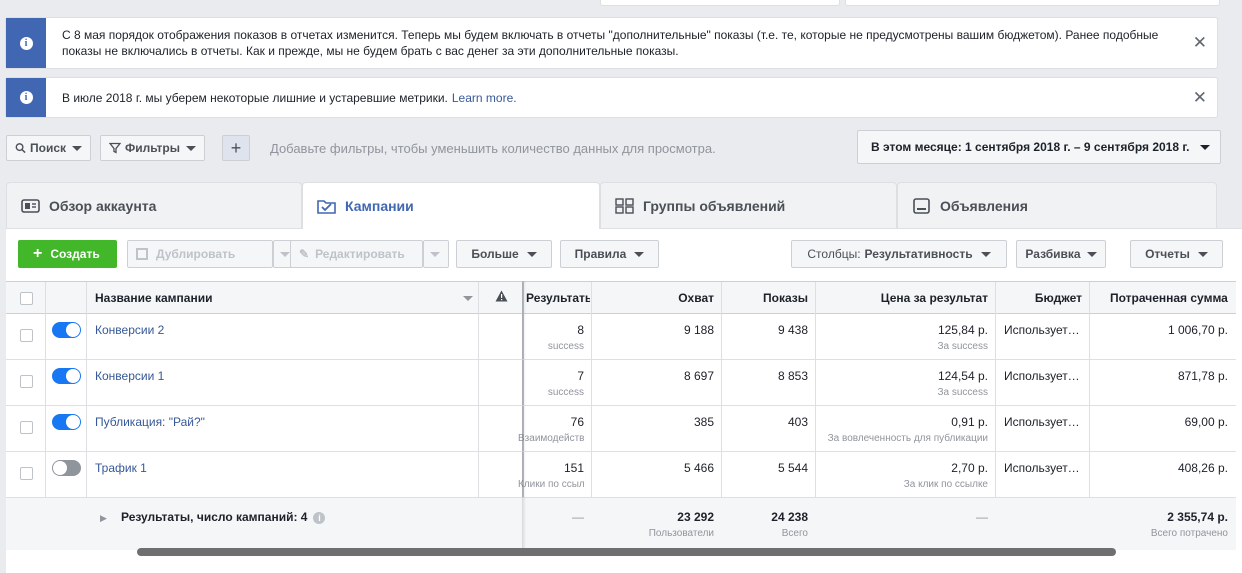  What do you see at coordinates (1197, 330) in the screenshot?
I see `spent-value: 1 006,70 р.` at bounding box center [1197, 330].